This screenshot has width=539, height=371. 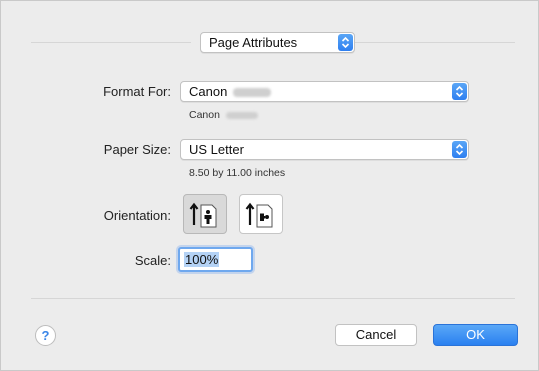 I want to click on landscape-orientation-icon, so click(x=259, y=215).